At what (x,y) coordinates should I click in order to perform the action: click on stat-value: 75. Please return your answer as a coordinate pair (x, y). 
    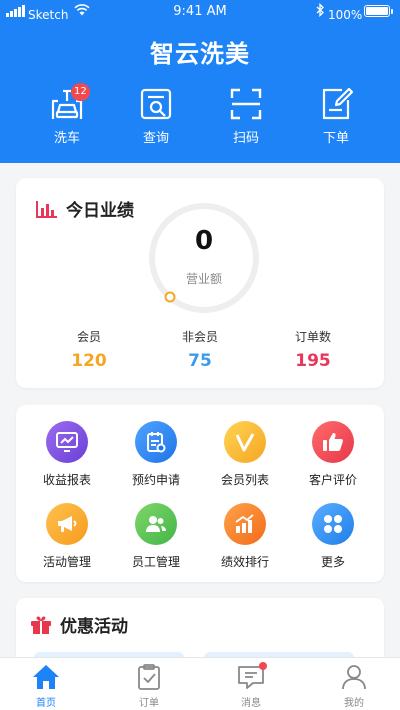
    Looking at the image, I should click on (200, 361).